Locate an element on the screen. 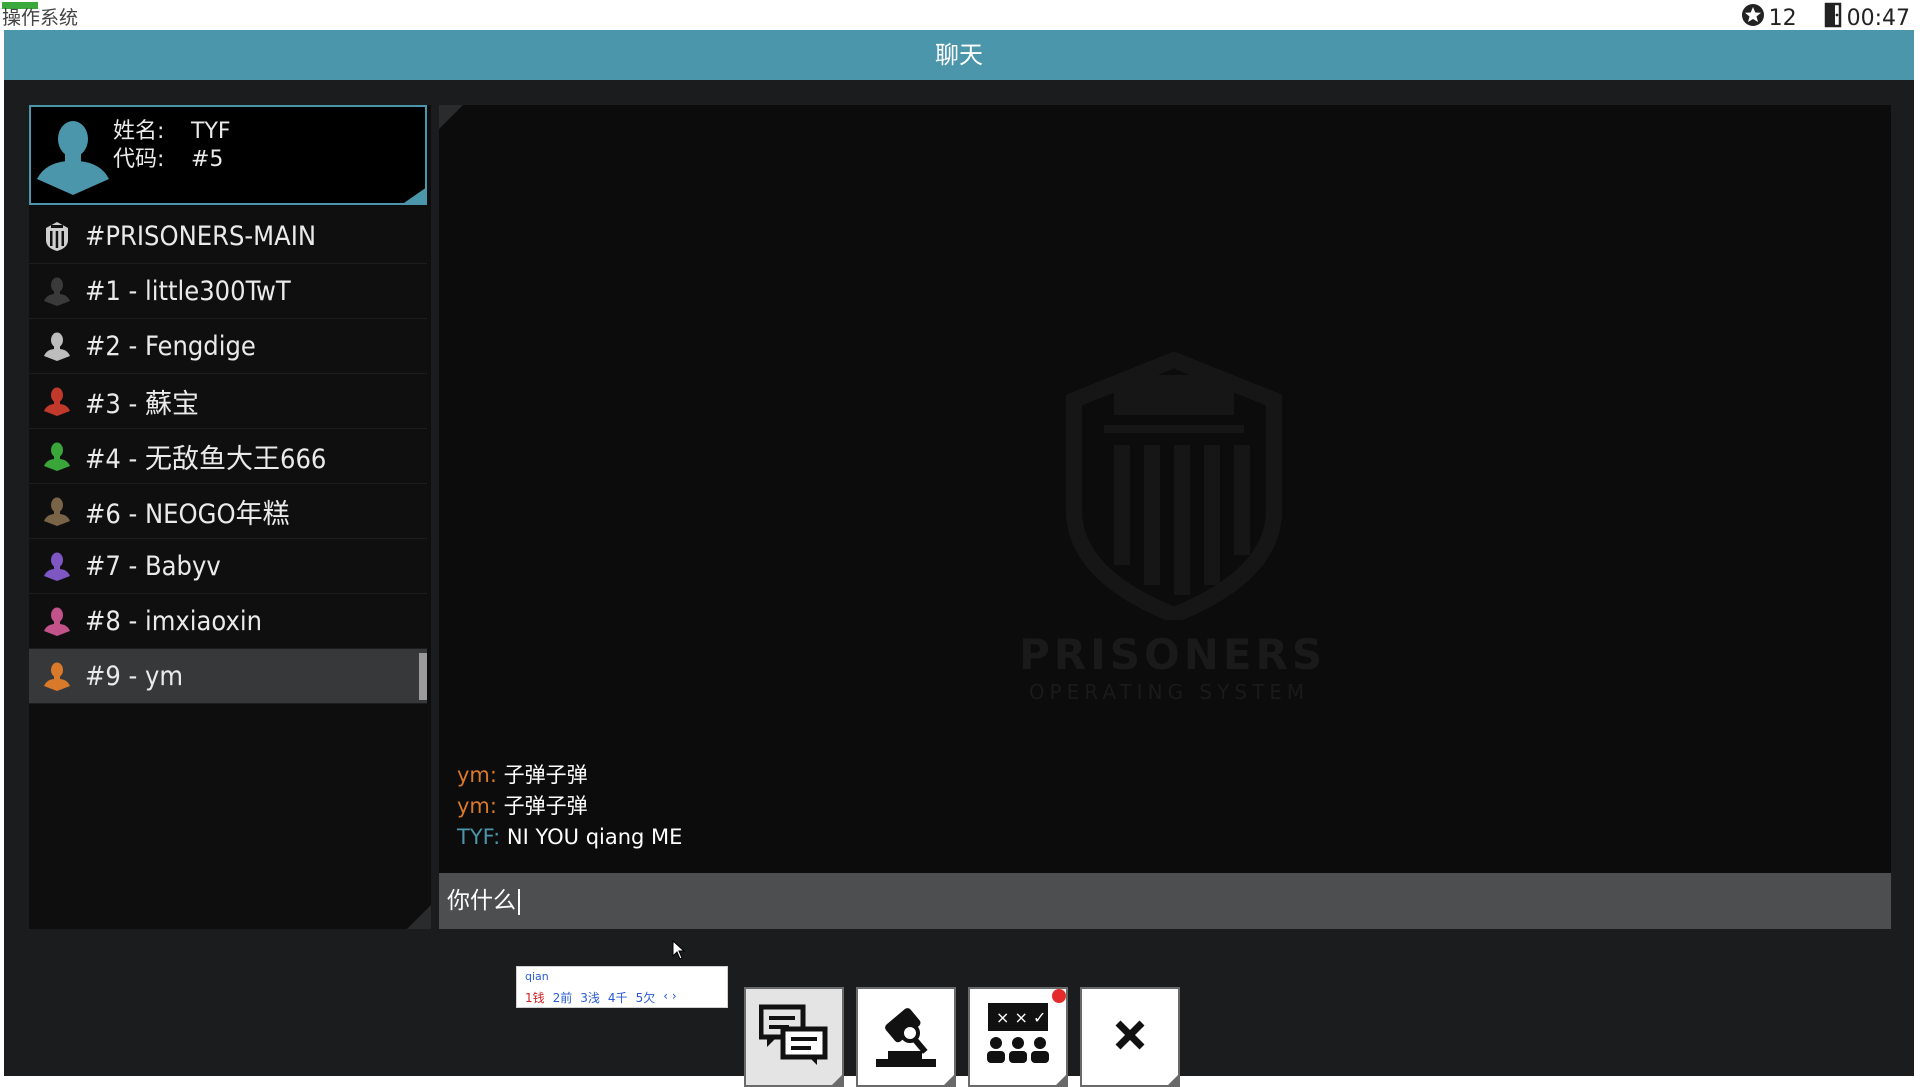 The image size is (1920, 1087). close-icon is located at coordinates (1130, 1037).